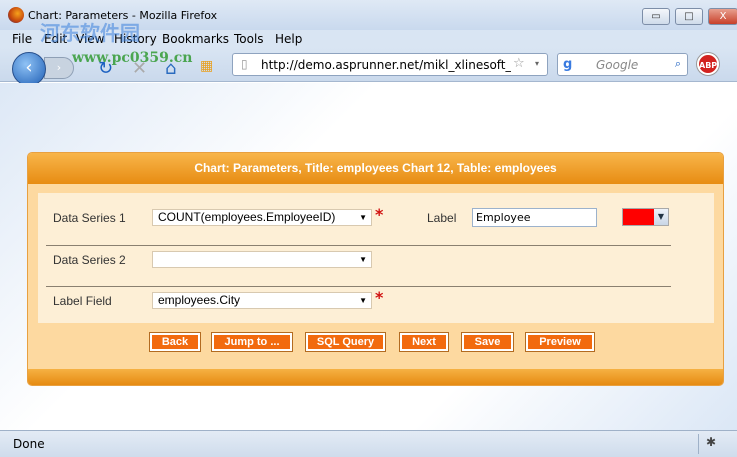 Image resolution: width=737 pixels, height=457 pixels. I want to click on color-swatch, so click(639, 217).